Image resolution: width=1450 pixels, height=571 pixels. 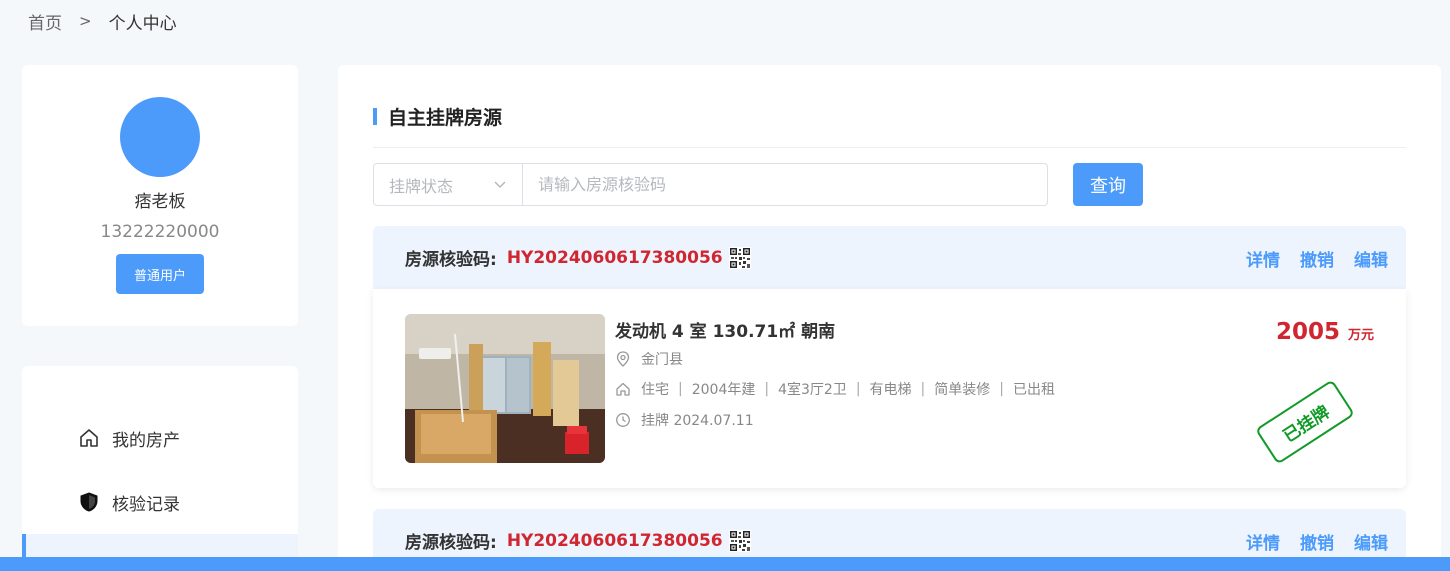 I want to click on section-title: 自主挂牌房源, so click(x=438, y=117).